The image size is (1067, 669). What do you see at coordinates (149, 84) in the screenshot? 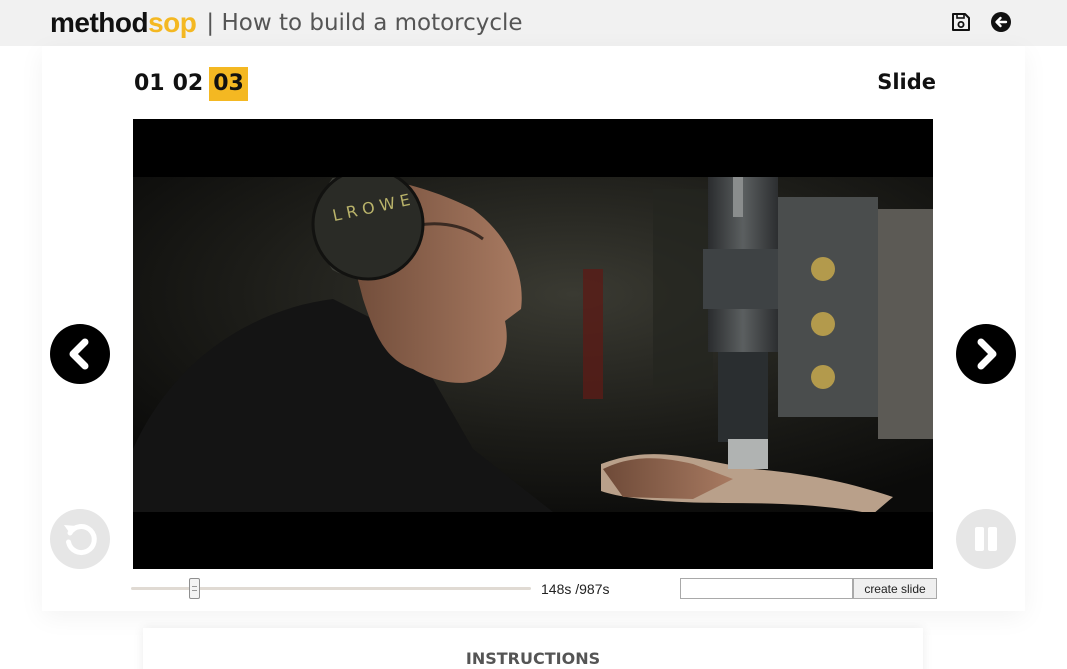
I see `step-tab-01: 01` at bounding box center [149, 84].